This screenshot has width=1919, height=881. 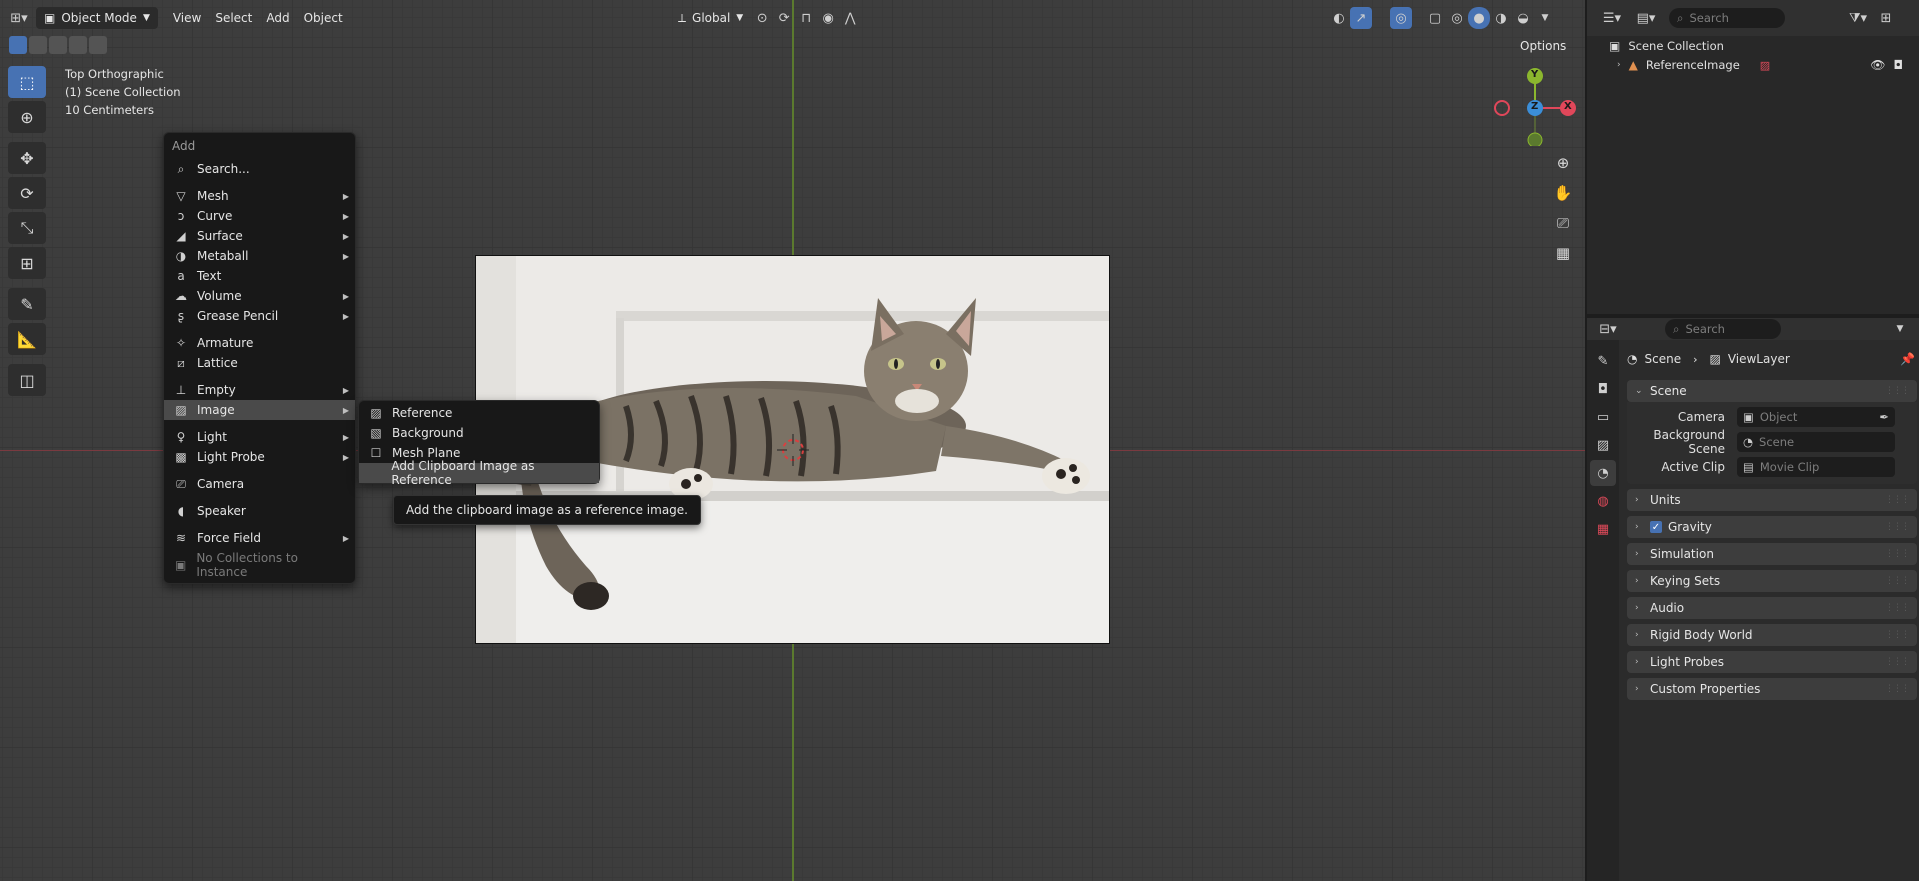 I want to click on annotate-tool-icon: ✎, so click(x=27, y=304).